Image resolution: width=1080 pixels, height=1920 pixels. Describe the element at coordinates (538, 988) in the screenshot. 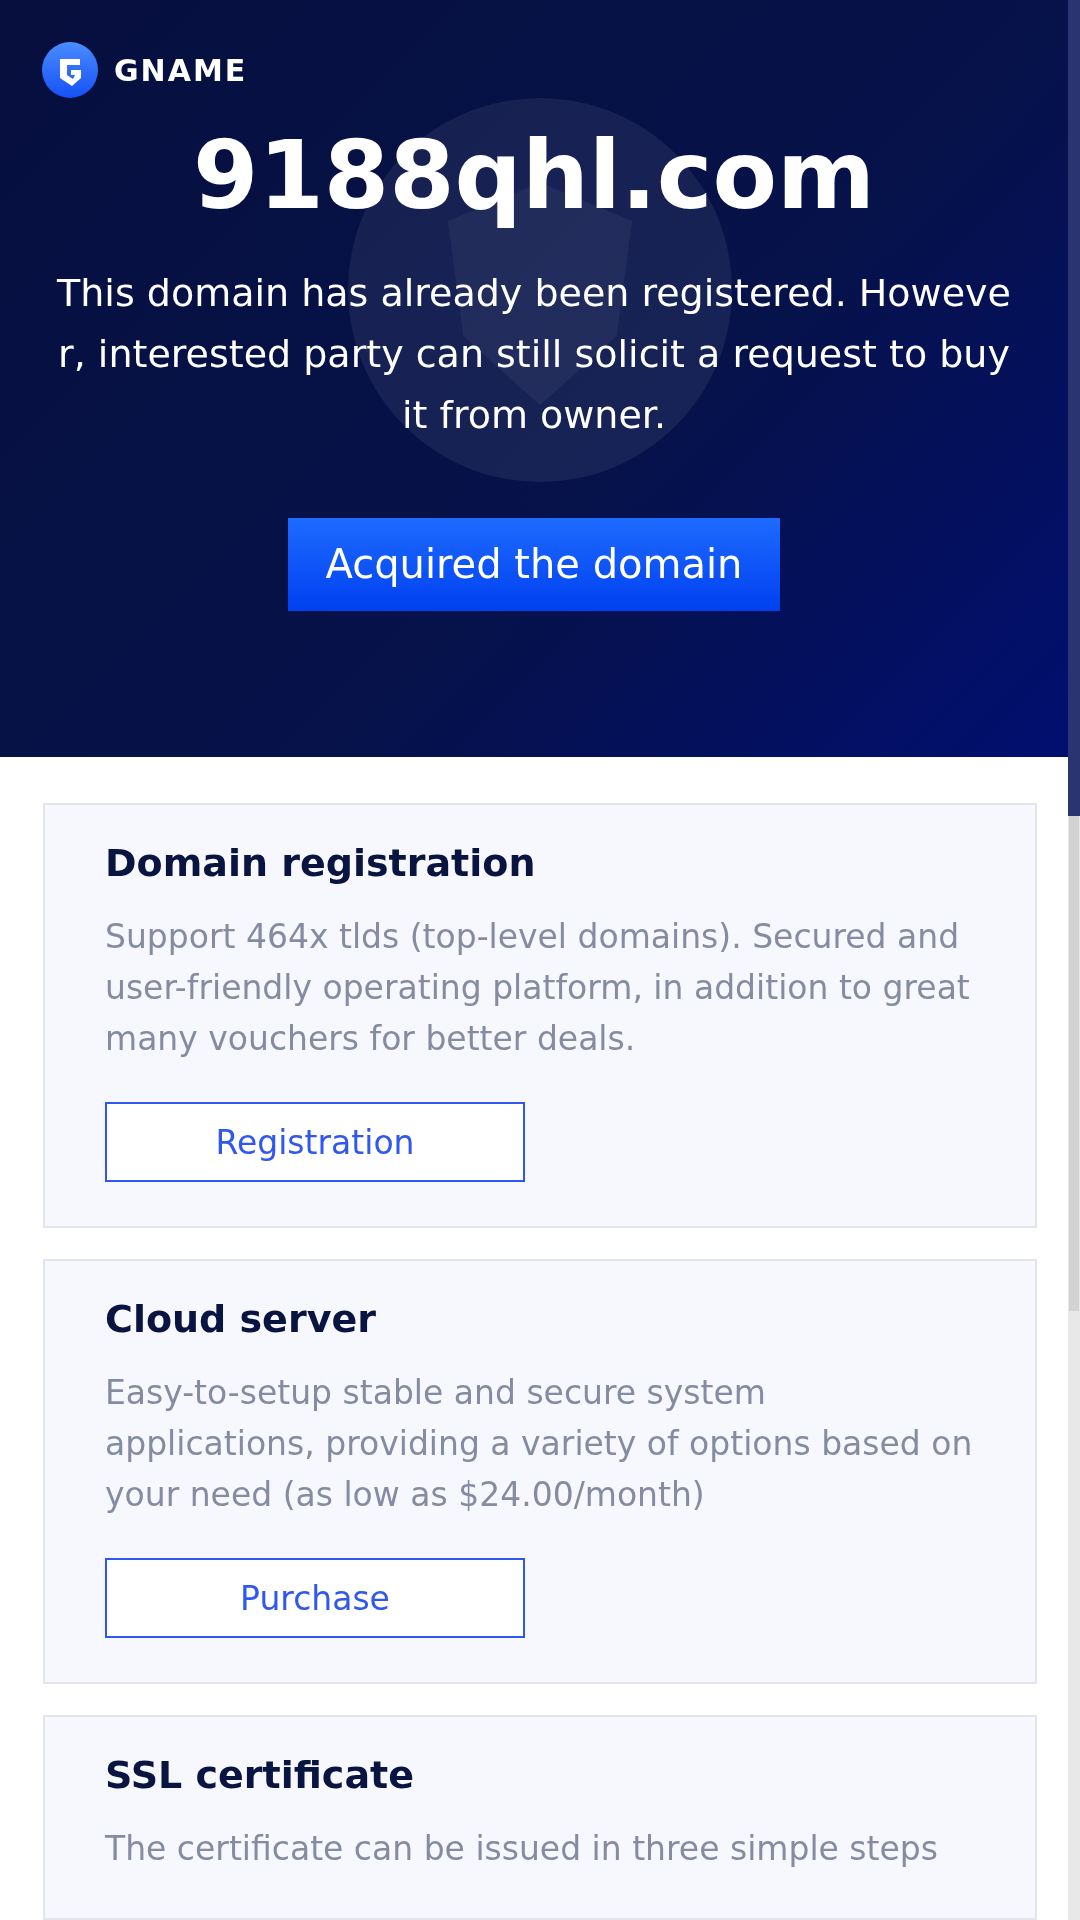

I see `service-description: Support 464x tlds (top-level domains). Secured and user-friendly operating platform, in addition to great many vouchers for better deals.` at that location.